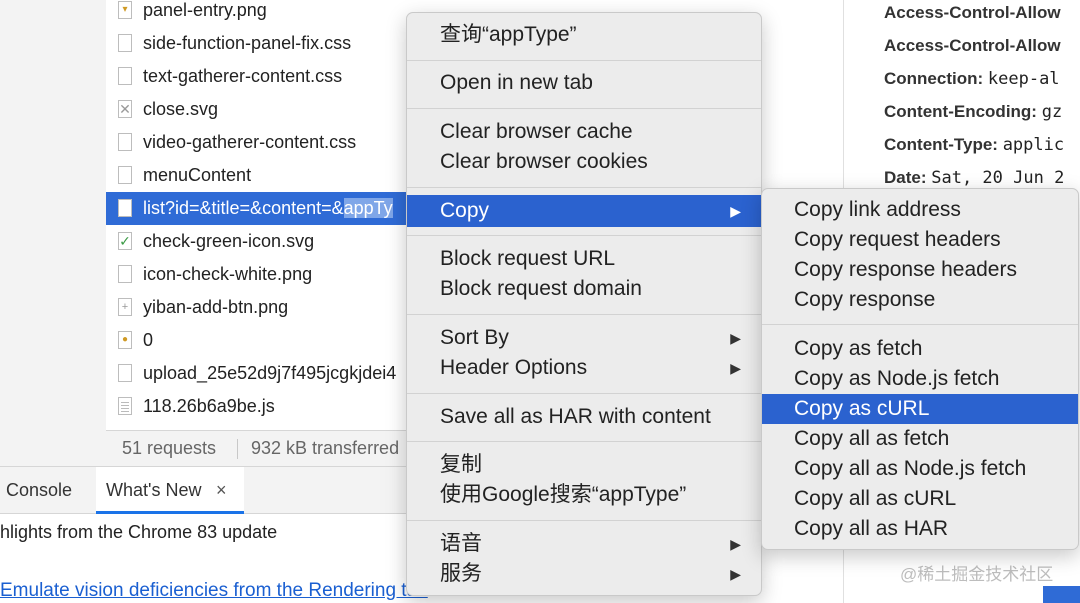 The width and height of the screenshot is (1080, 603). I want to click on request-row: ✓ check-green-icon.svg, so click(256, 241).